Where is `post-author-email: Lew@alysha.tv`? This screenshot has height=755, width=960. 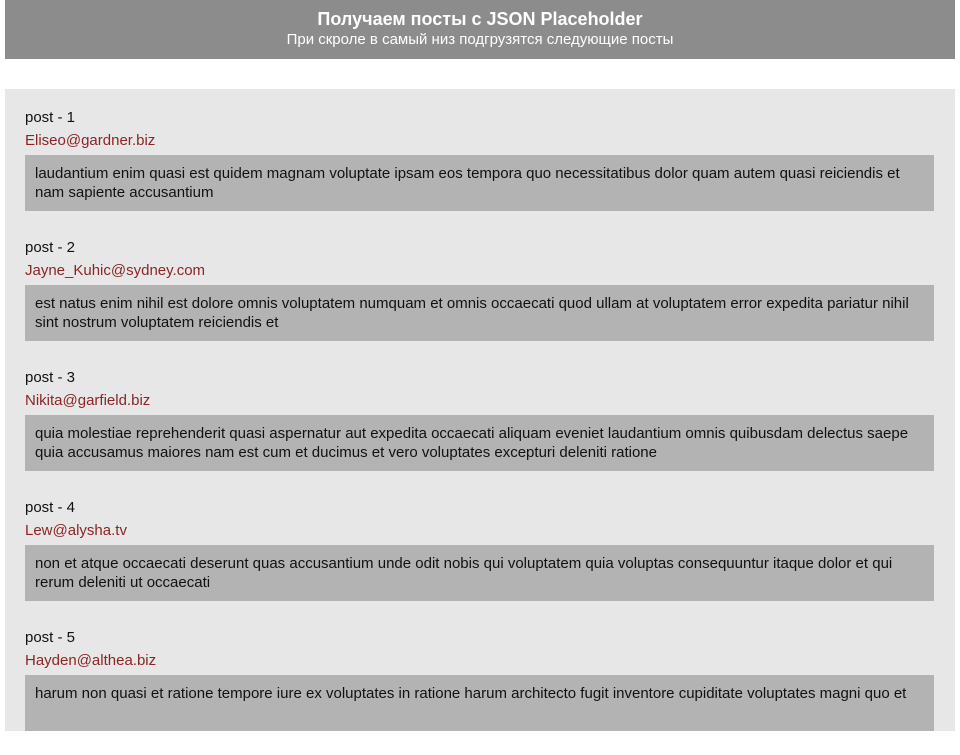
post-author-email: Lew@alysha.tv is located at coordinates (76, 530).